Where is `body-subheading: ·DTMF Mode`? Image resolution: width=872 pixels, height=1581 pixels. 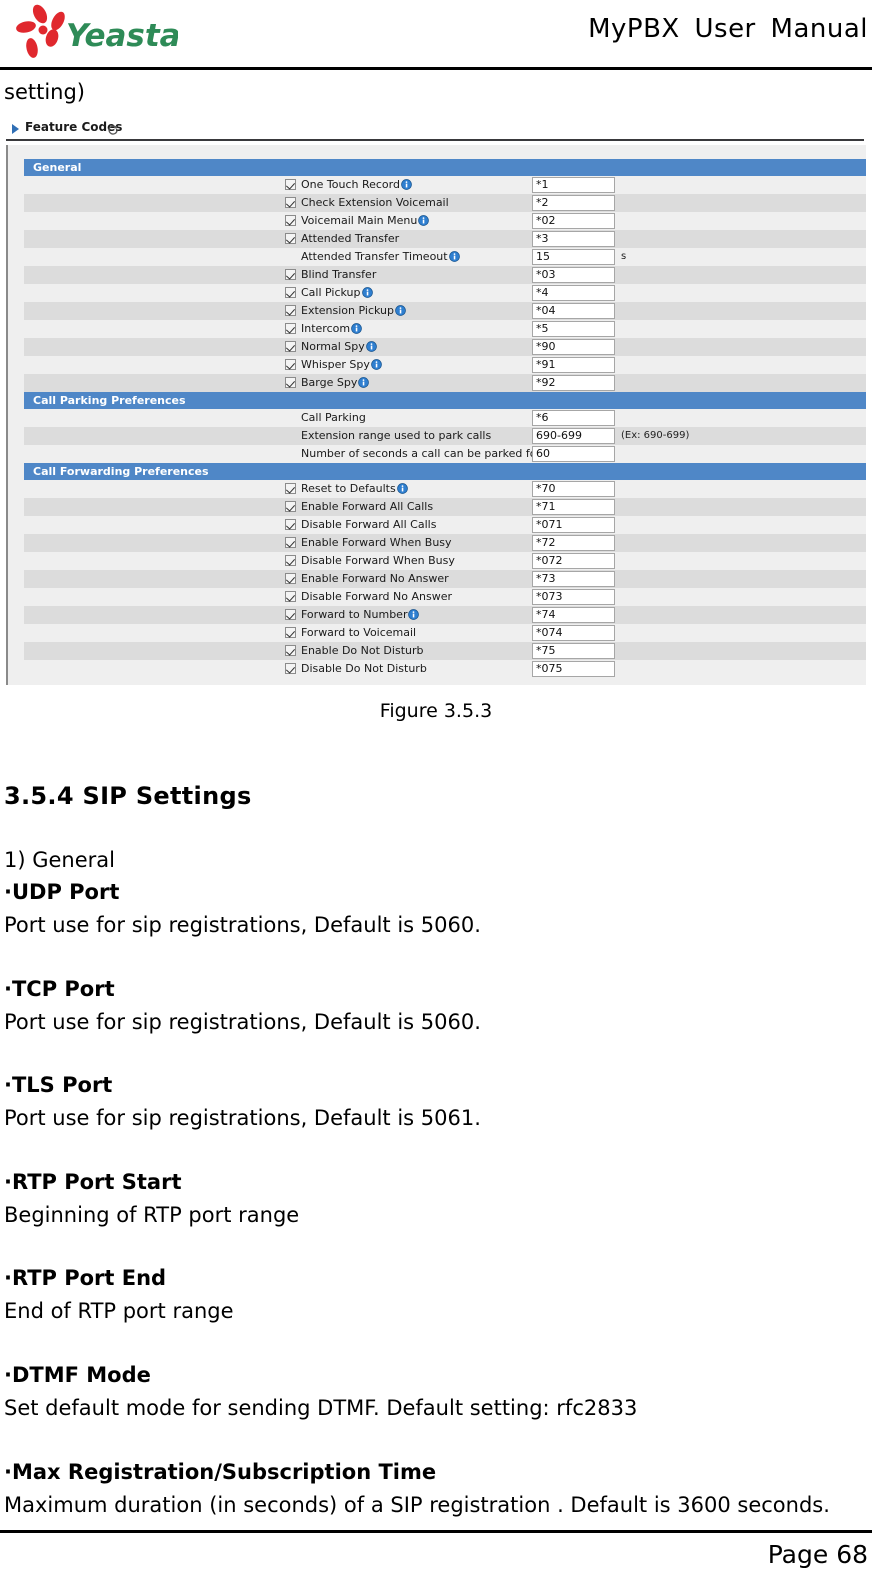 body-subheading: ·DTMF Mode is located at coordinates (77, 1375).